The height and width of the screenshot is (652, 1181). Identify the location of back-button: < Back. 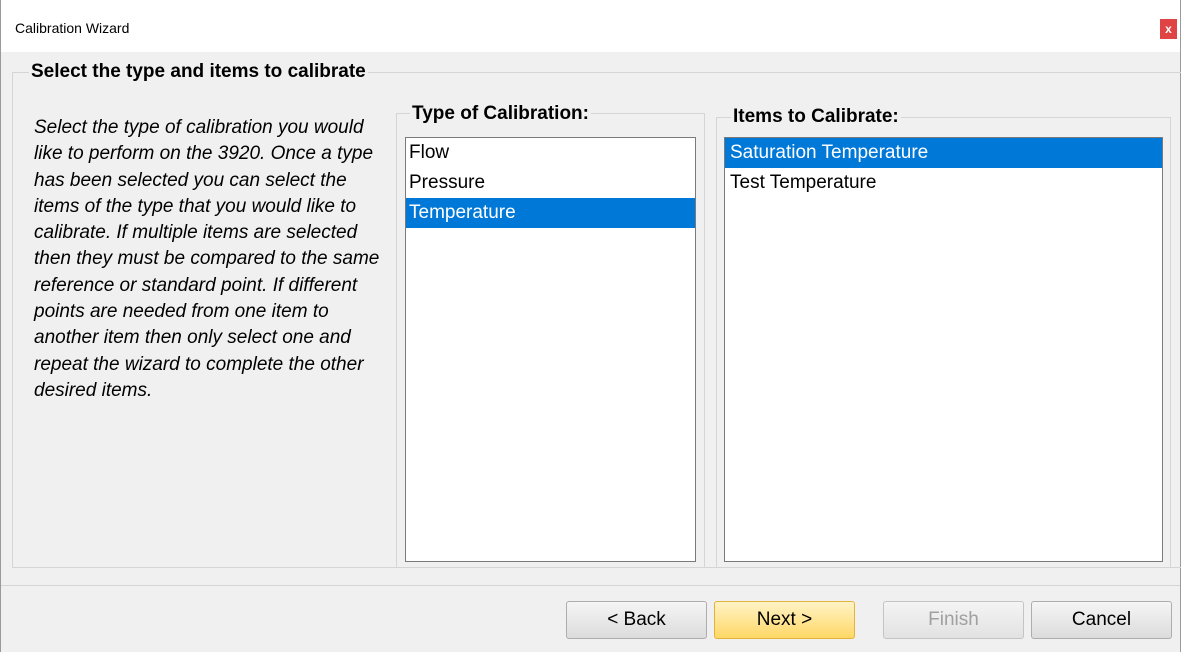
(636, 620).